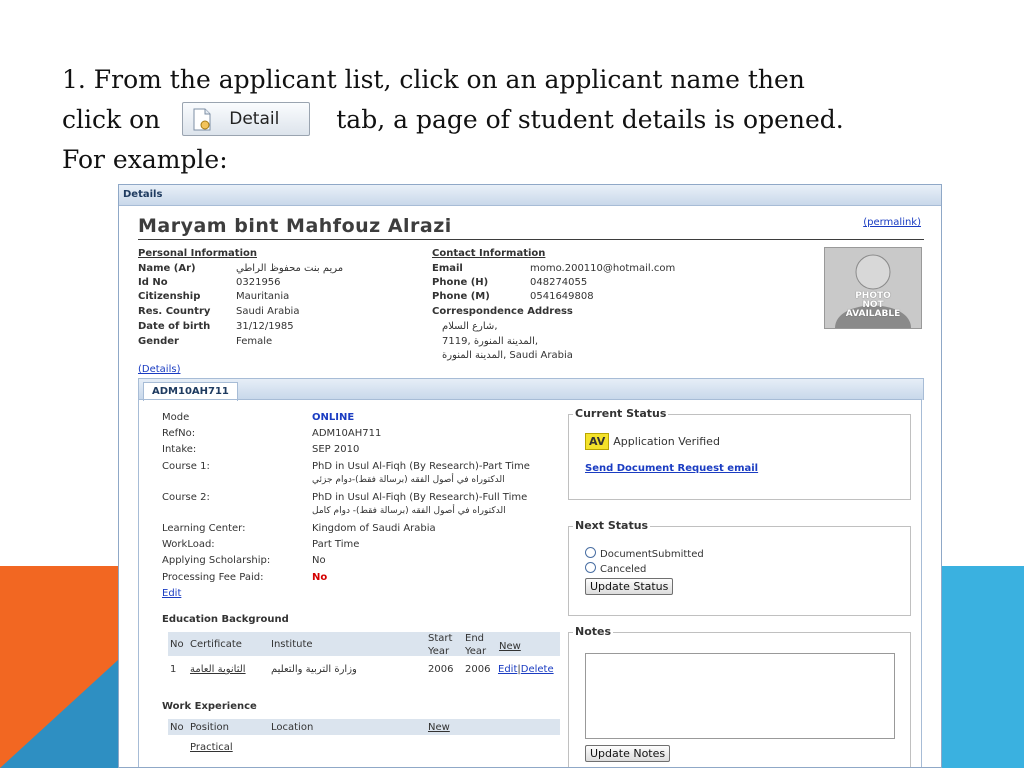 The height and width of the screenshot is (768, 1024). Describe the element at coordinates (216, 560) in the screenshot. I see `app-label: Applying Scholarship:` at that location.